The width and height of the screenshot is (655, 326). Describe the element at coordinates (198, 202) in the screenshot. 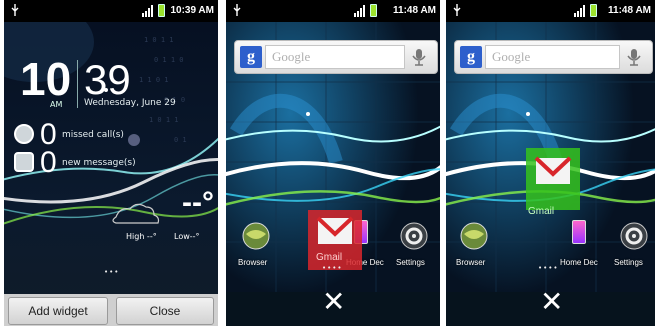

I see `weather-temperature: --°` at that location.